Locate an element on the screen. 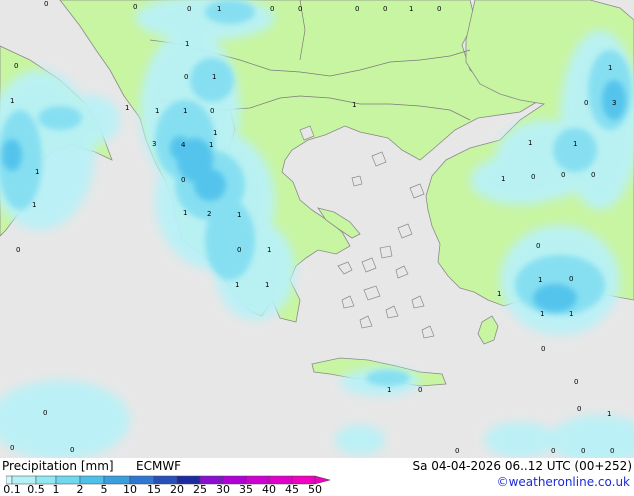 This screenshot has width=634, height=496. model-name: ECMWF is located at coordinates (159, 466).